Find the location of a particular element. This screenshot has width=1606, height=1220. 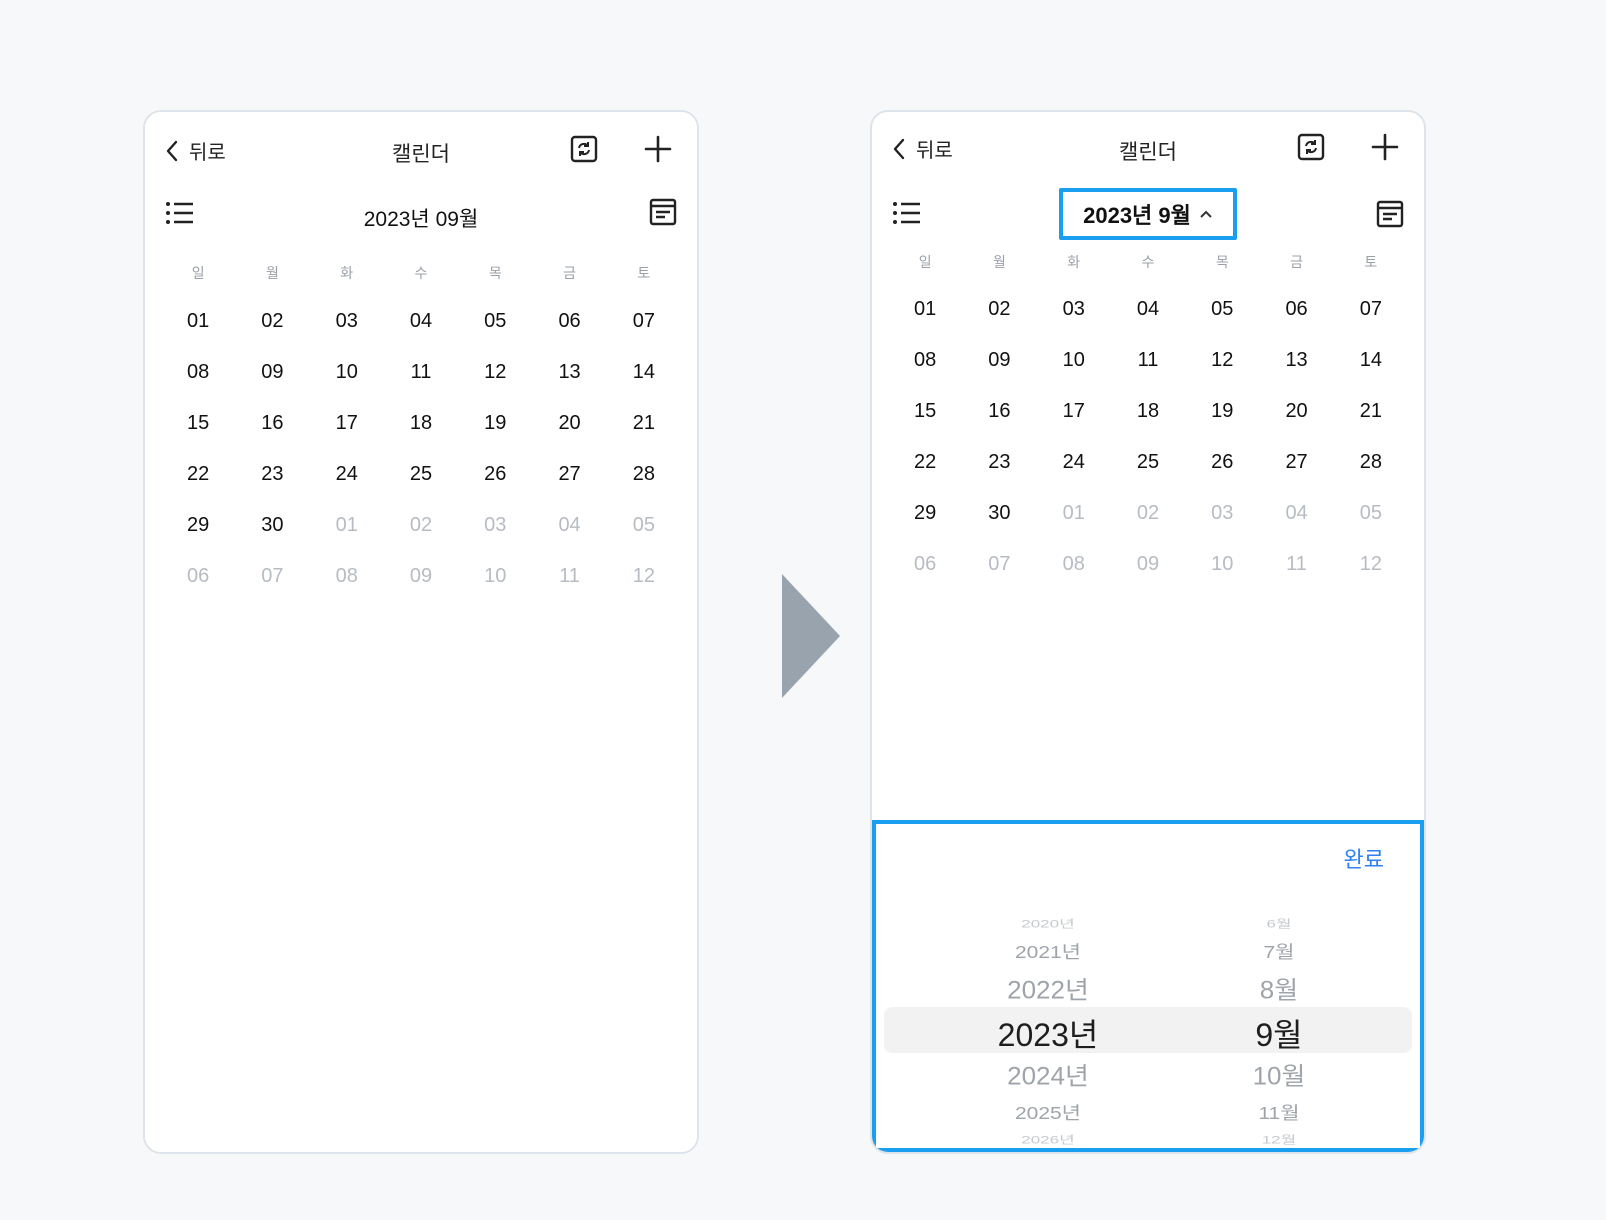

month-option: 12월 is located at coordinates (1279, 1138).